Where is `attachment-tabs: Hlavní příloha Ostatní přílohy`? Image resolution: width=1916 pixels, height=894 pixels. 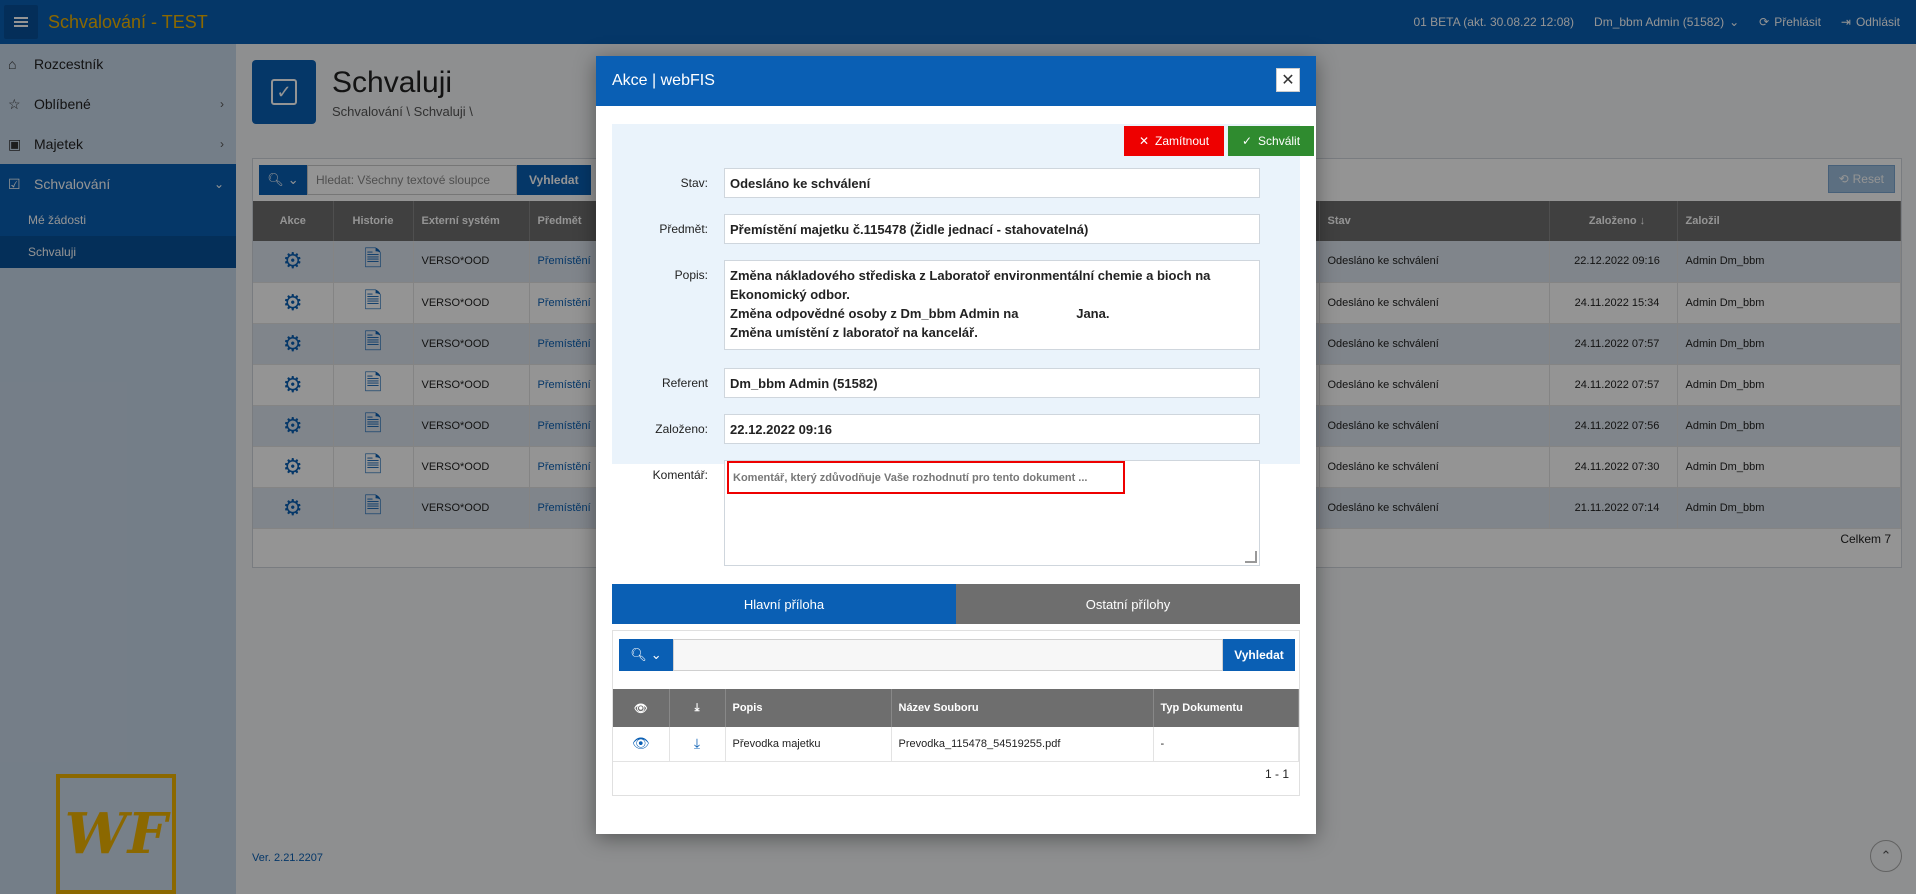 attachment-tabs: Hlavní příloha Ostatní přílohy is located at coordinates (956, 604).